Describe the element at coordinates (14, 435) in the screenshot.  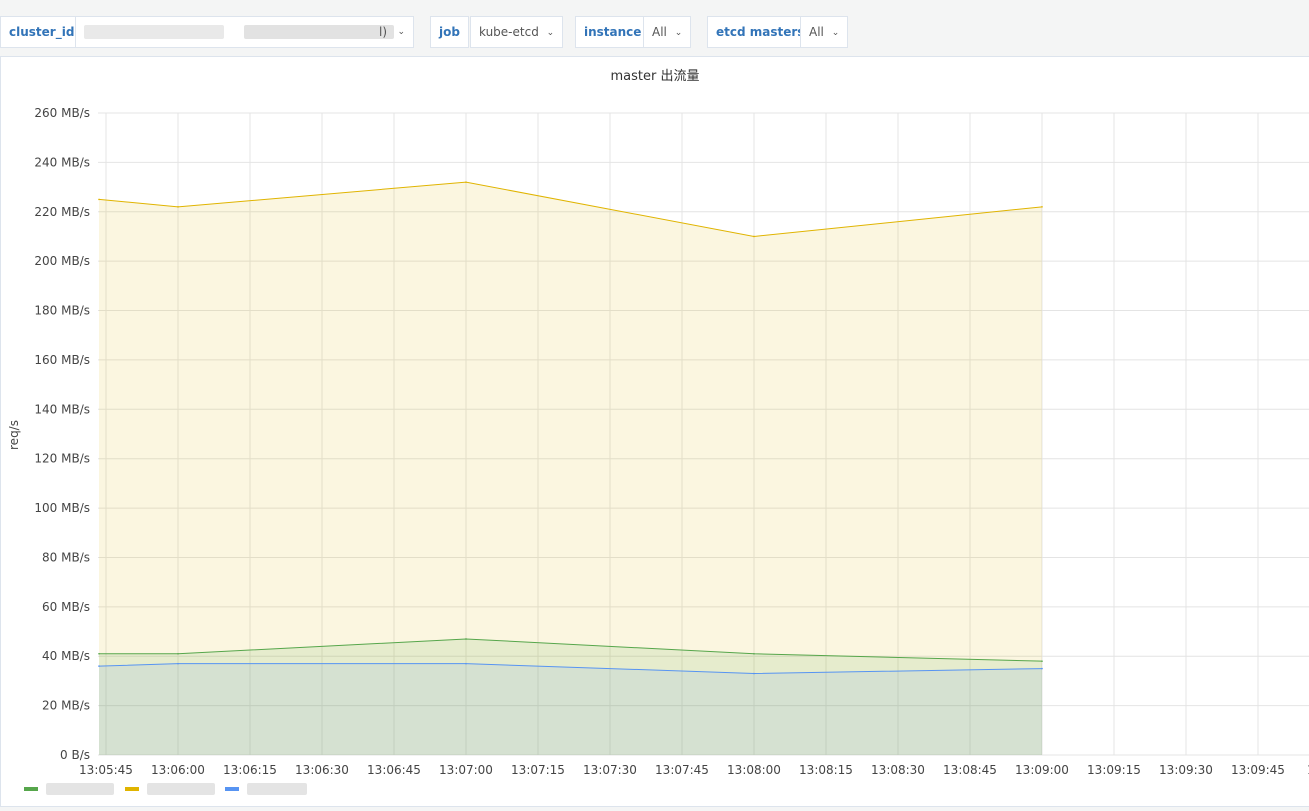
I see `y-axis-label: req/s` at that location.